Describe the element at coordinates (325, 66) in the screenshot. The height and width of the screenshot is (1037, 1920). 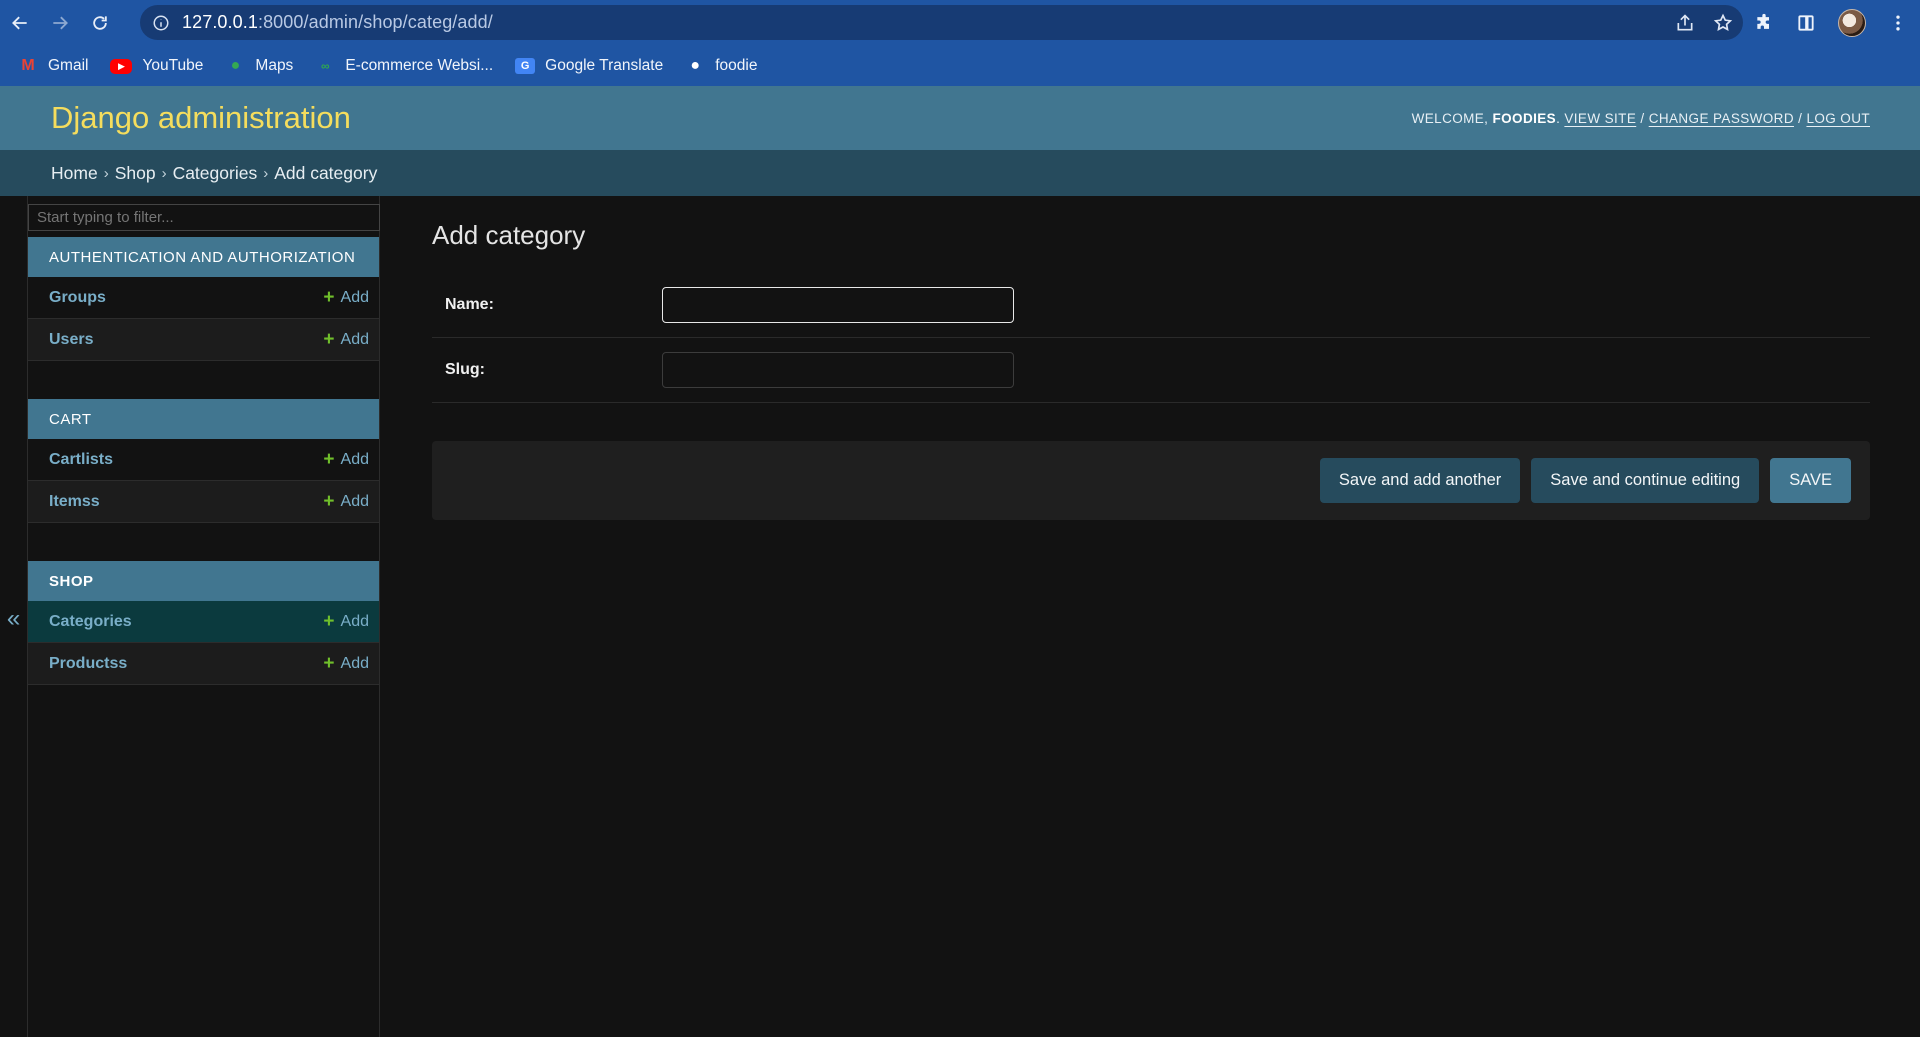
I see `ecommerce-icon: ∞` at that location.